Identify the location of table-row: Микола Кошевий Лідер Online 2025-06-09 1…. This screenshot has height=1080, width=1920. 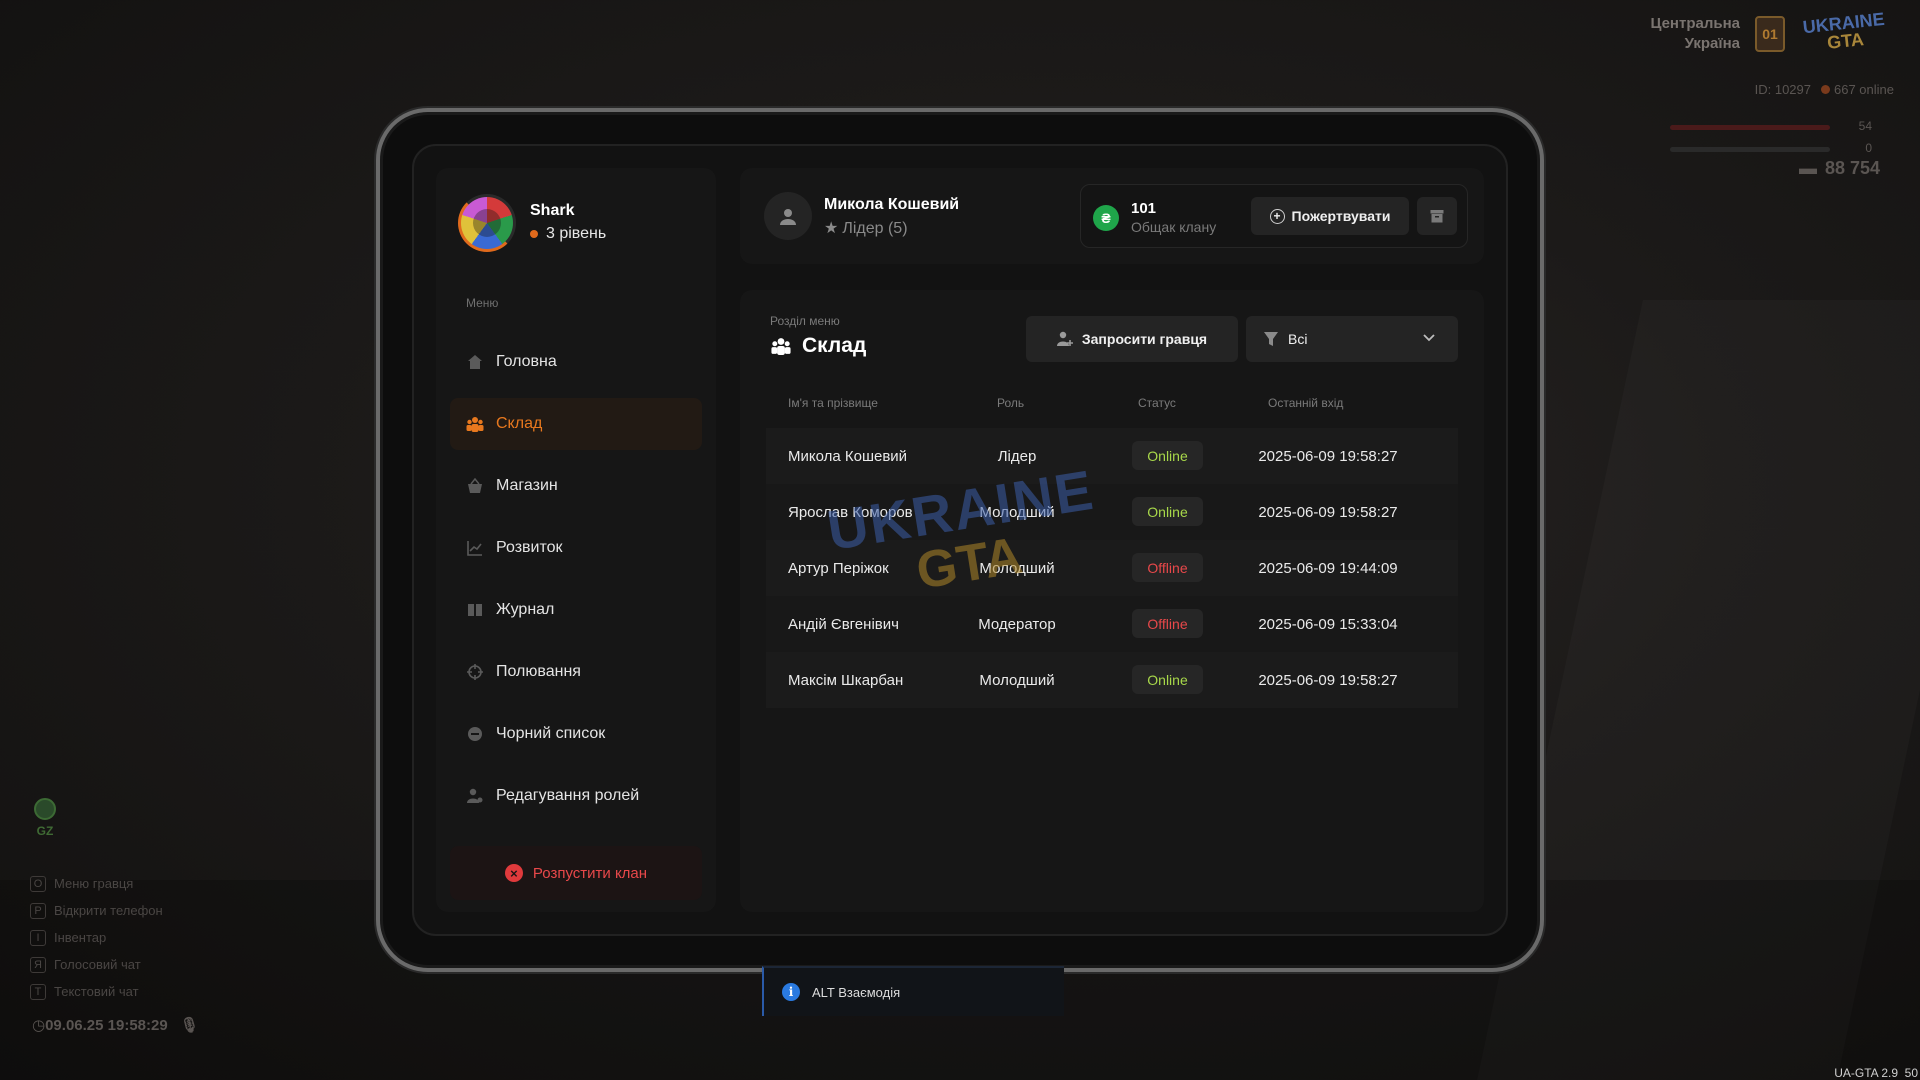
(1112, 456).